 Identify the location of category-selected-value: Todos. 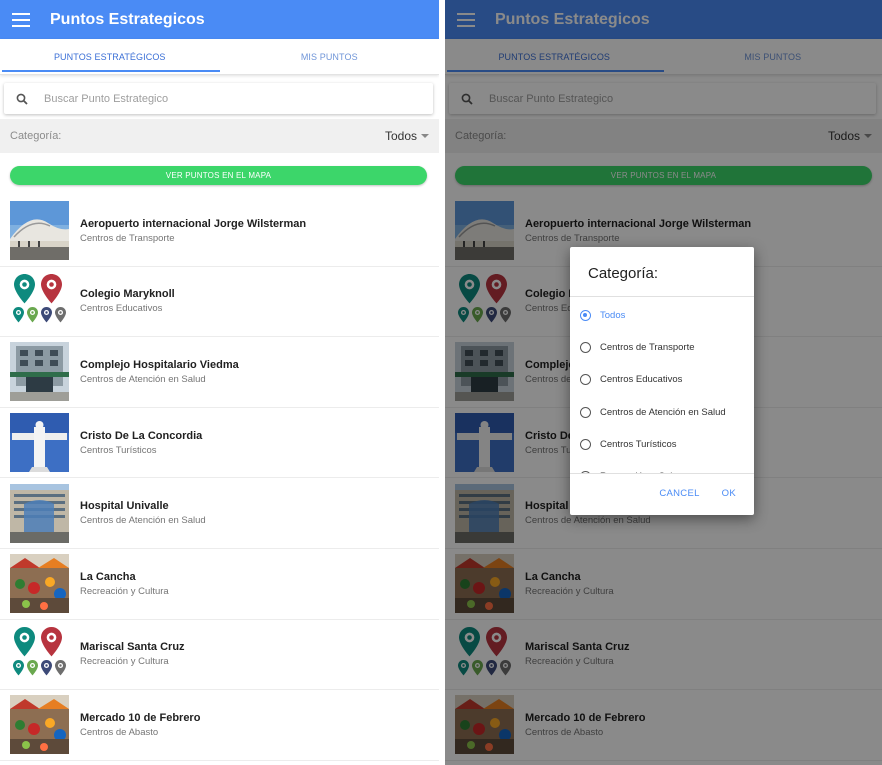
(400, 136).